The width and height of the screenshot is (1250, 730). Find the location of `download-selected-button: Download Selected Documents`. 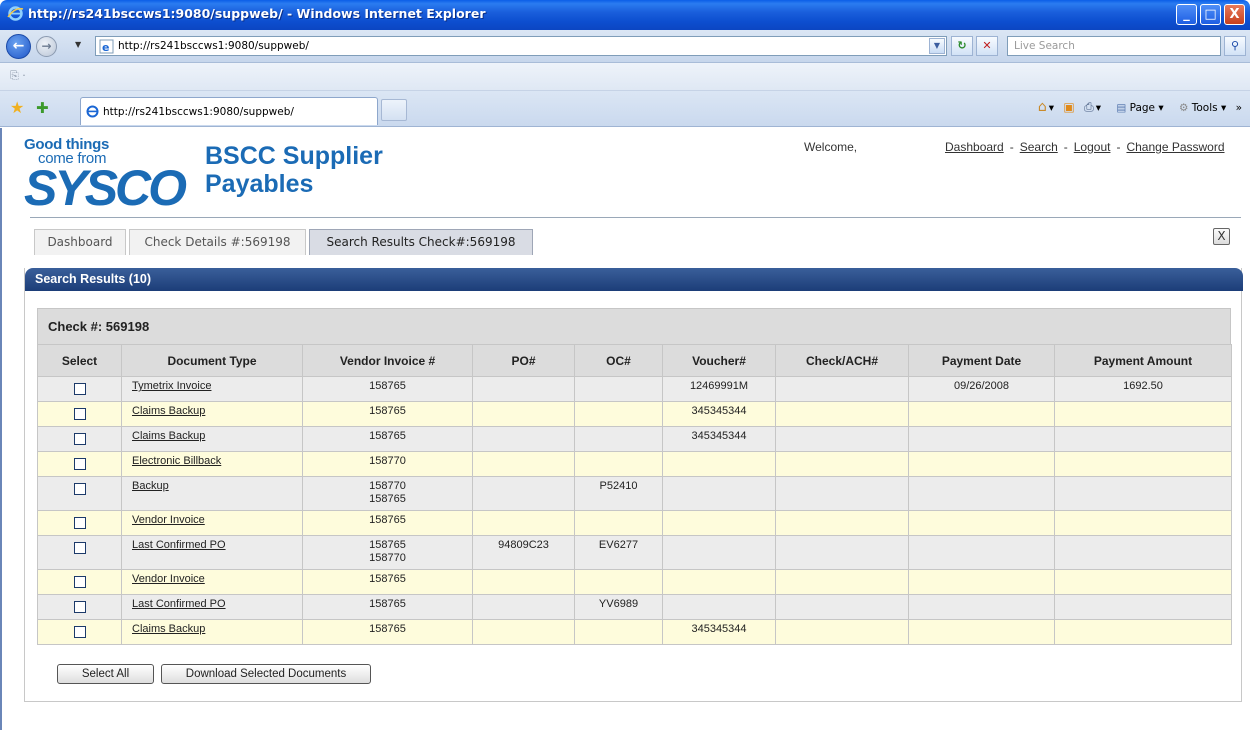

download-selected-button: Download Selected Documents is located at coordinates (266, 674).